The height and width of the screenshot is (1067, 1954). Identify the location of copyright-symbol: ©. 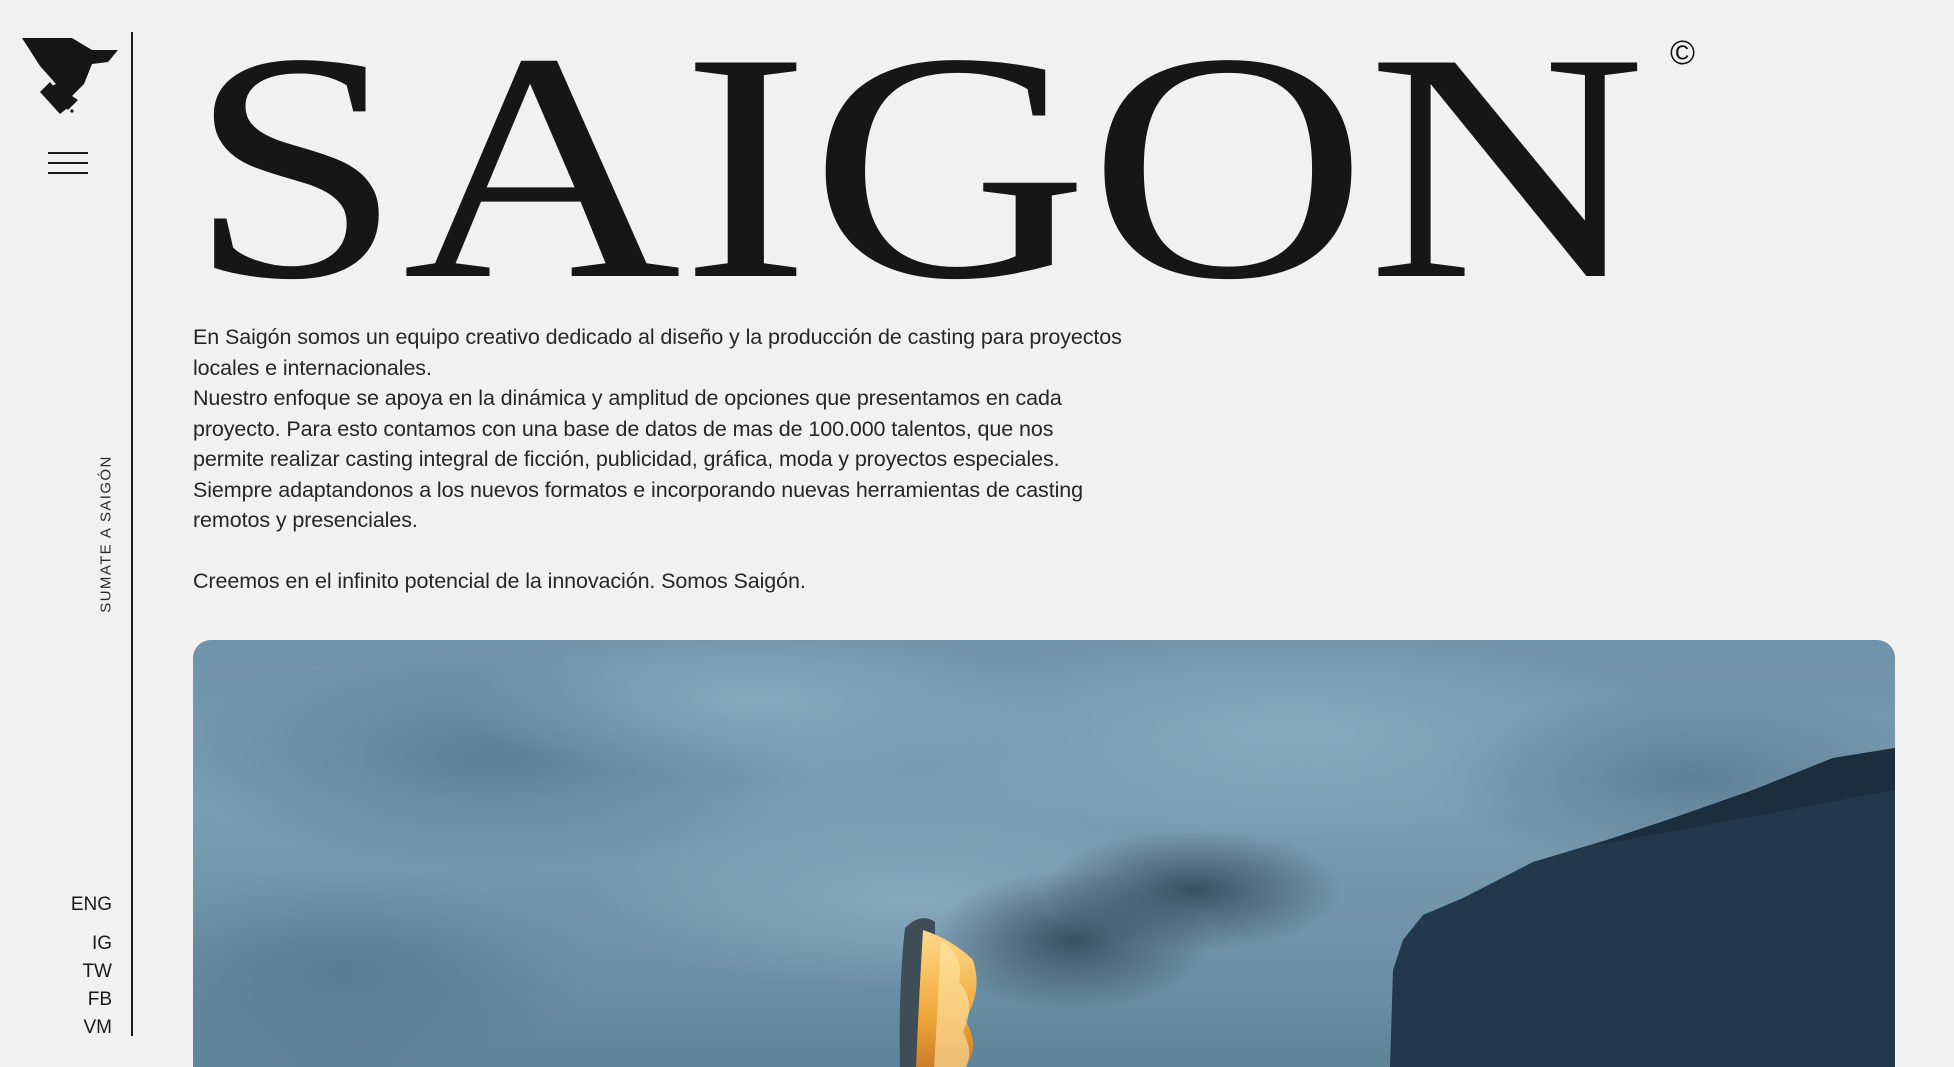
(1683, 53).